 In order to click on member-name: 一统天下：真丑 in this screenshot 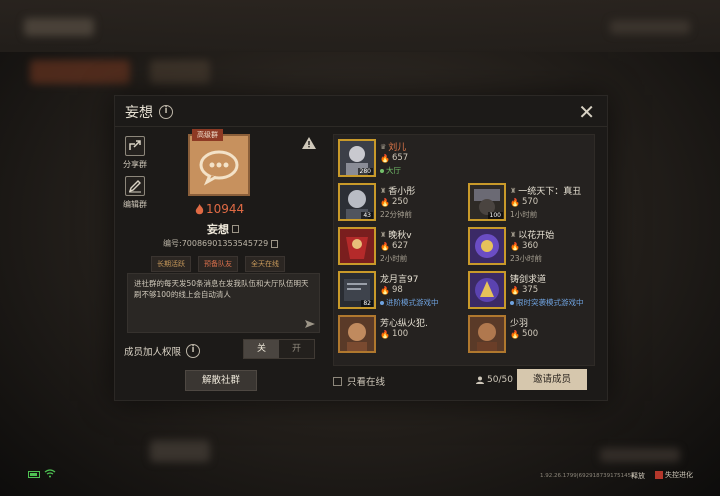, I will do `click(550, 192)`.